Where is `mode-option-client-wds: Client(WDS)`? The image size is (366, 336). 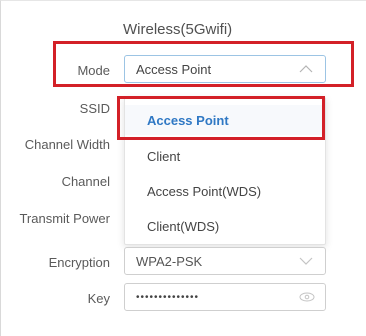 mode-option-client-wds: Client(WDS) is located at coordinates (225, 226).